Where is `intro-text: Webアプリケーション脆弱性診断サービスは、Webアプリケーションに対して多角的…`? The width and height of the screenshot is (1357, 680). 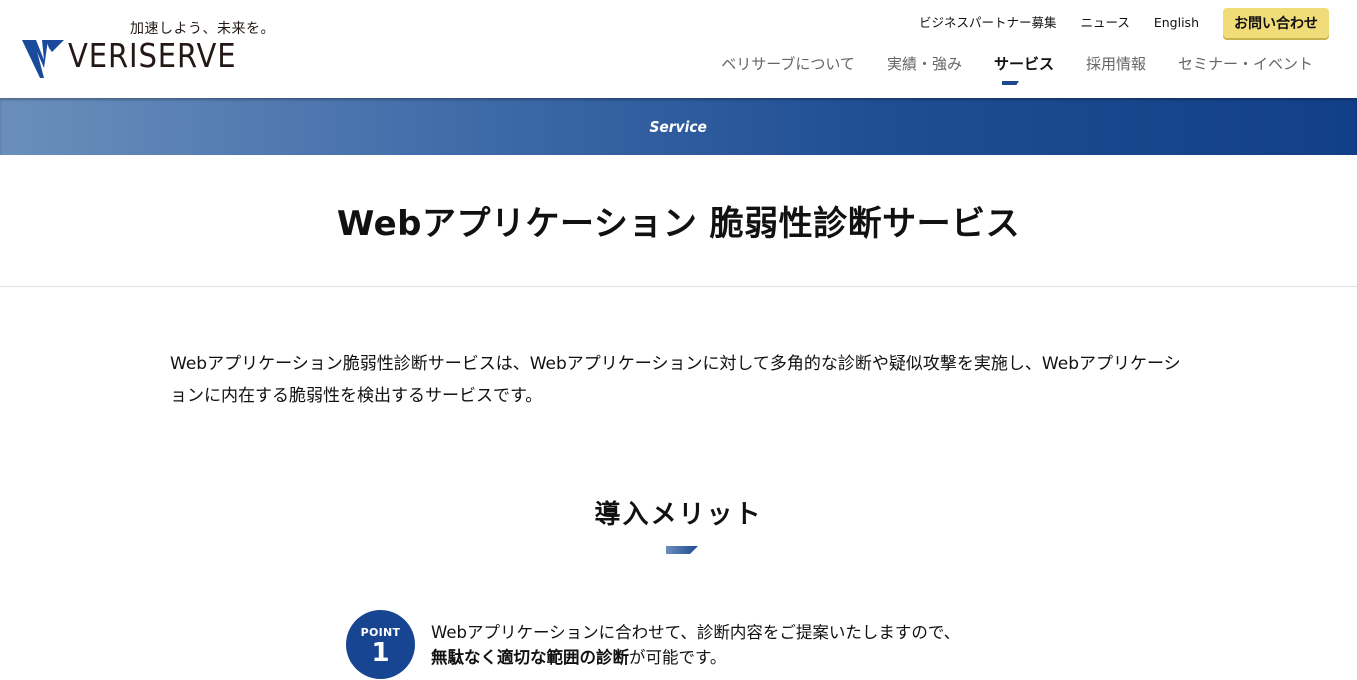 intro-text: Webアプリケーション脆弱性診断サービスは、Webアプリケーションに対して多角的… is located at coordinates (675, 380).